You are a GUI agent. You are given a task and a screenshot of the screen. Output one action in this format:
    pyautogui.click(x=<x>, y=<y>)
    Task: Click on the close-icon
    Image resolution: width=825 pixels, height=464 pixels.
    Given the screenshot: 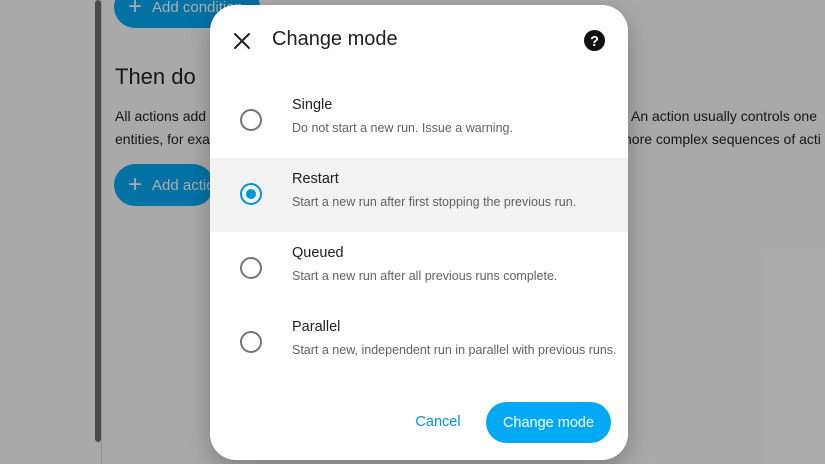 What is the action you would take?
    pyautogui.click(x=242, y=41)
    